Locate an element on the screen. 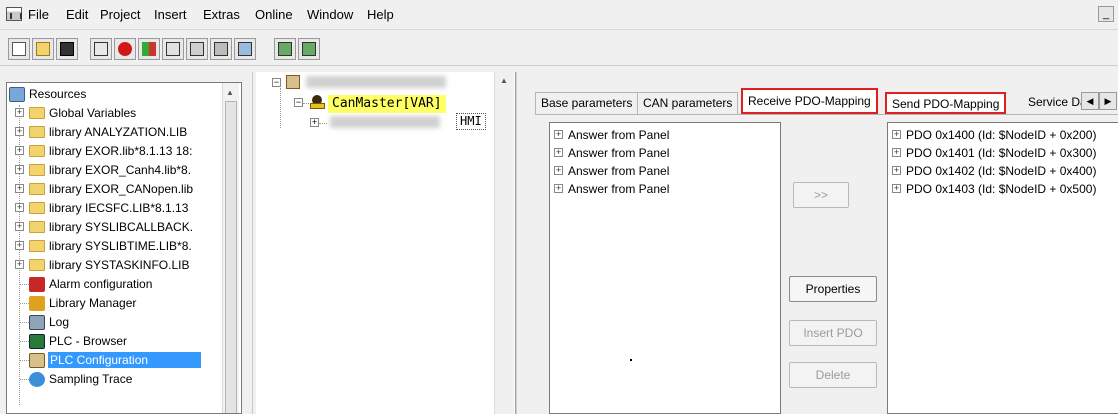 The height and width of the screenshot is (414, 1118). properties-button: Properties is located at coordinates (833, 289).